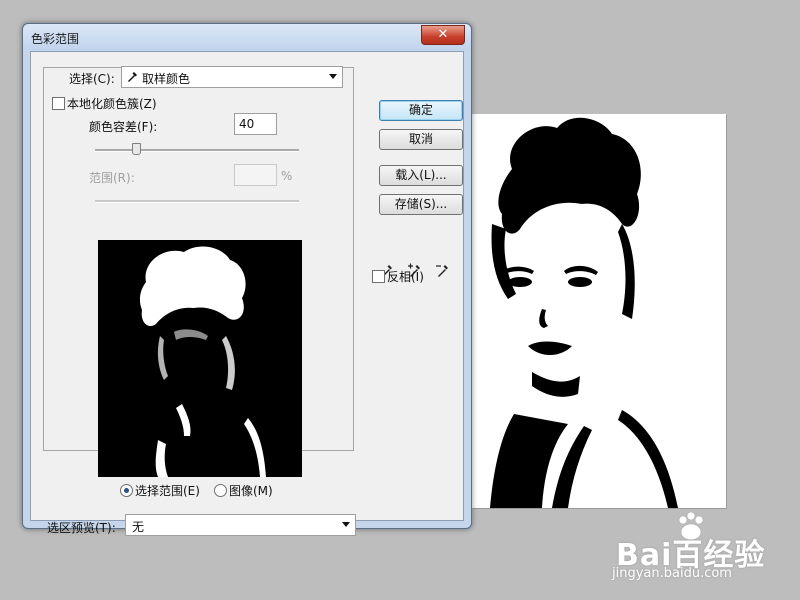 The height and width of the screenshot is (600, 800). Describe the element at coordinates (126, 490) in the screenshot. I see `view-selection-radio` at that location.